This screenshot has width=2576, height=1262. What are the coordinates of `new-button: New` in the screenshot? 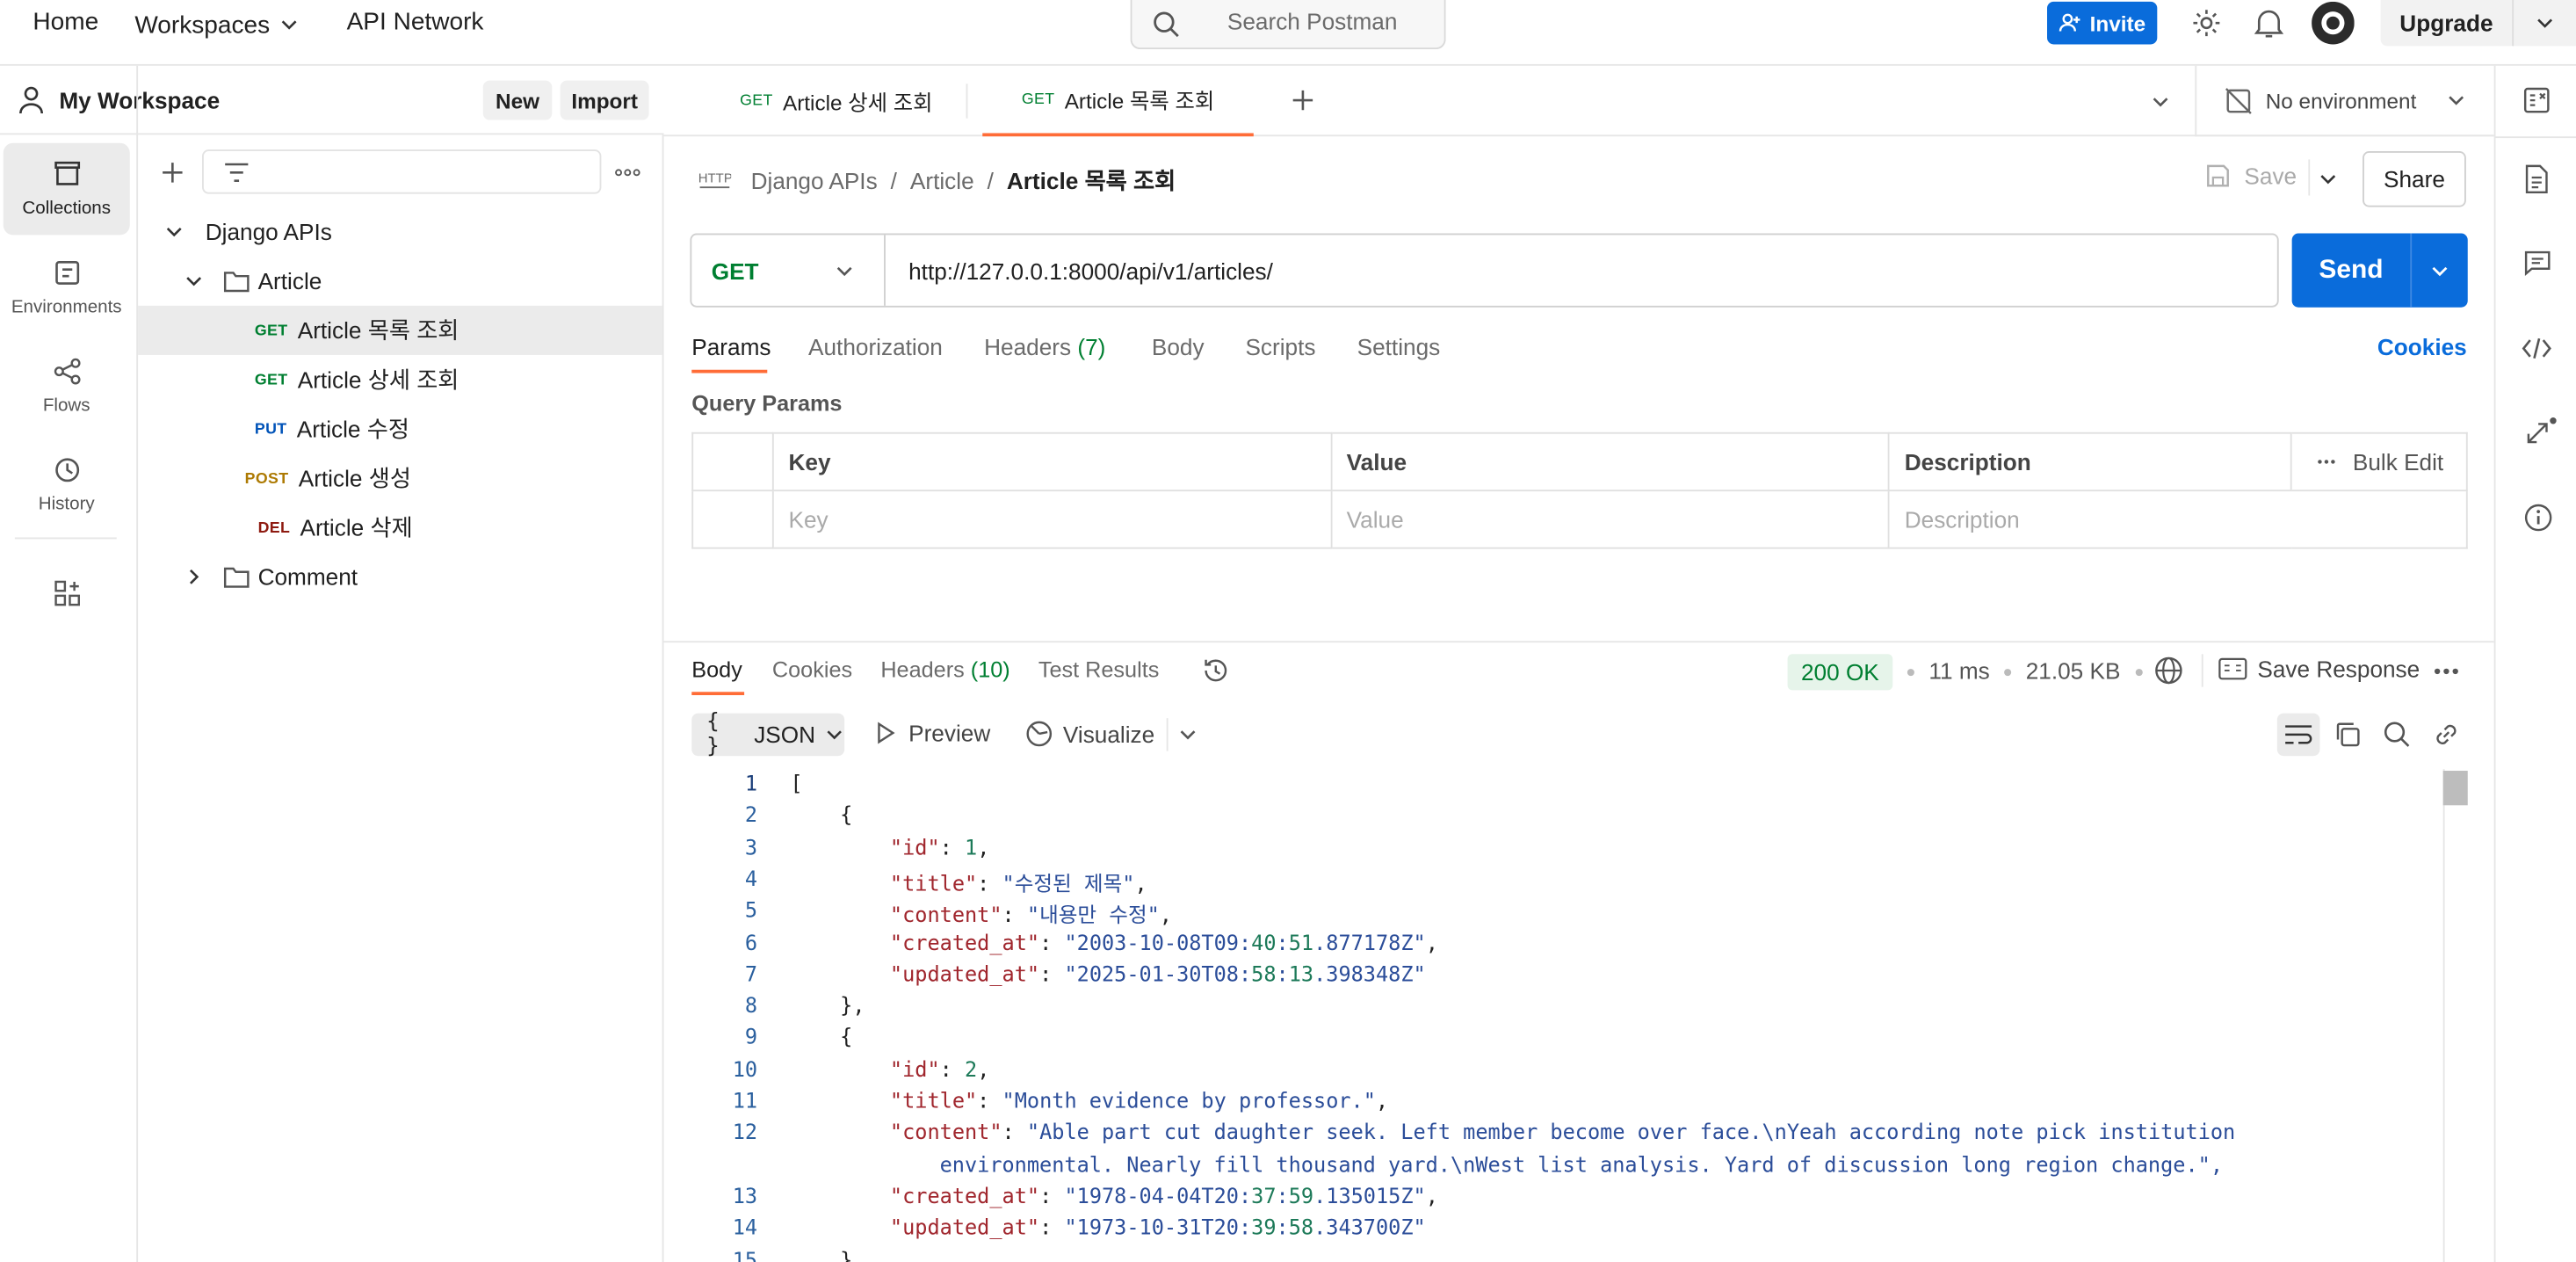 It's located at (517, 100).